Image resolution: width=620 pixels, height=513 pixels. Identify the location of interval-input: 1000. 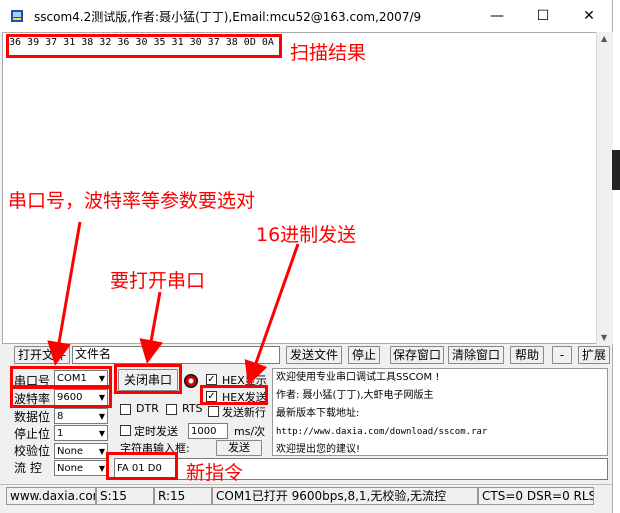
(208, 431).